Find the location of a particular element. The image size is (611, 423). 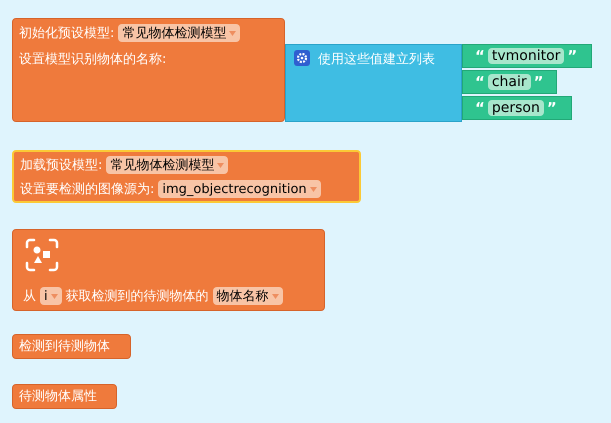

dropdown: 物体名称 is located at coordinates (247, 296).